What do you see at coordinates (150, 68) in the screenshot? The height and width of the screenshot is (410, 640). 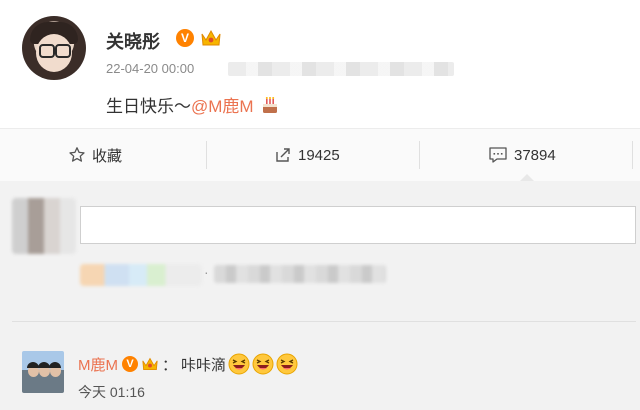 I see `post-timestamp: 22-04-20 00:00` at bounding box center [150, 68].